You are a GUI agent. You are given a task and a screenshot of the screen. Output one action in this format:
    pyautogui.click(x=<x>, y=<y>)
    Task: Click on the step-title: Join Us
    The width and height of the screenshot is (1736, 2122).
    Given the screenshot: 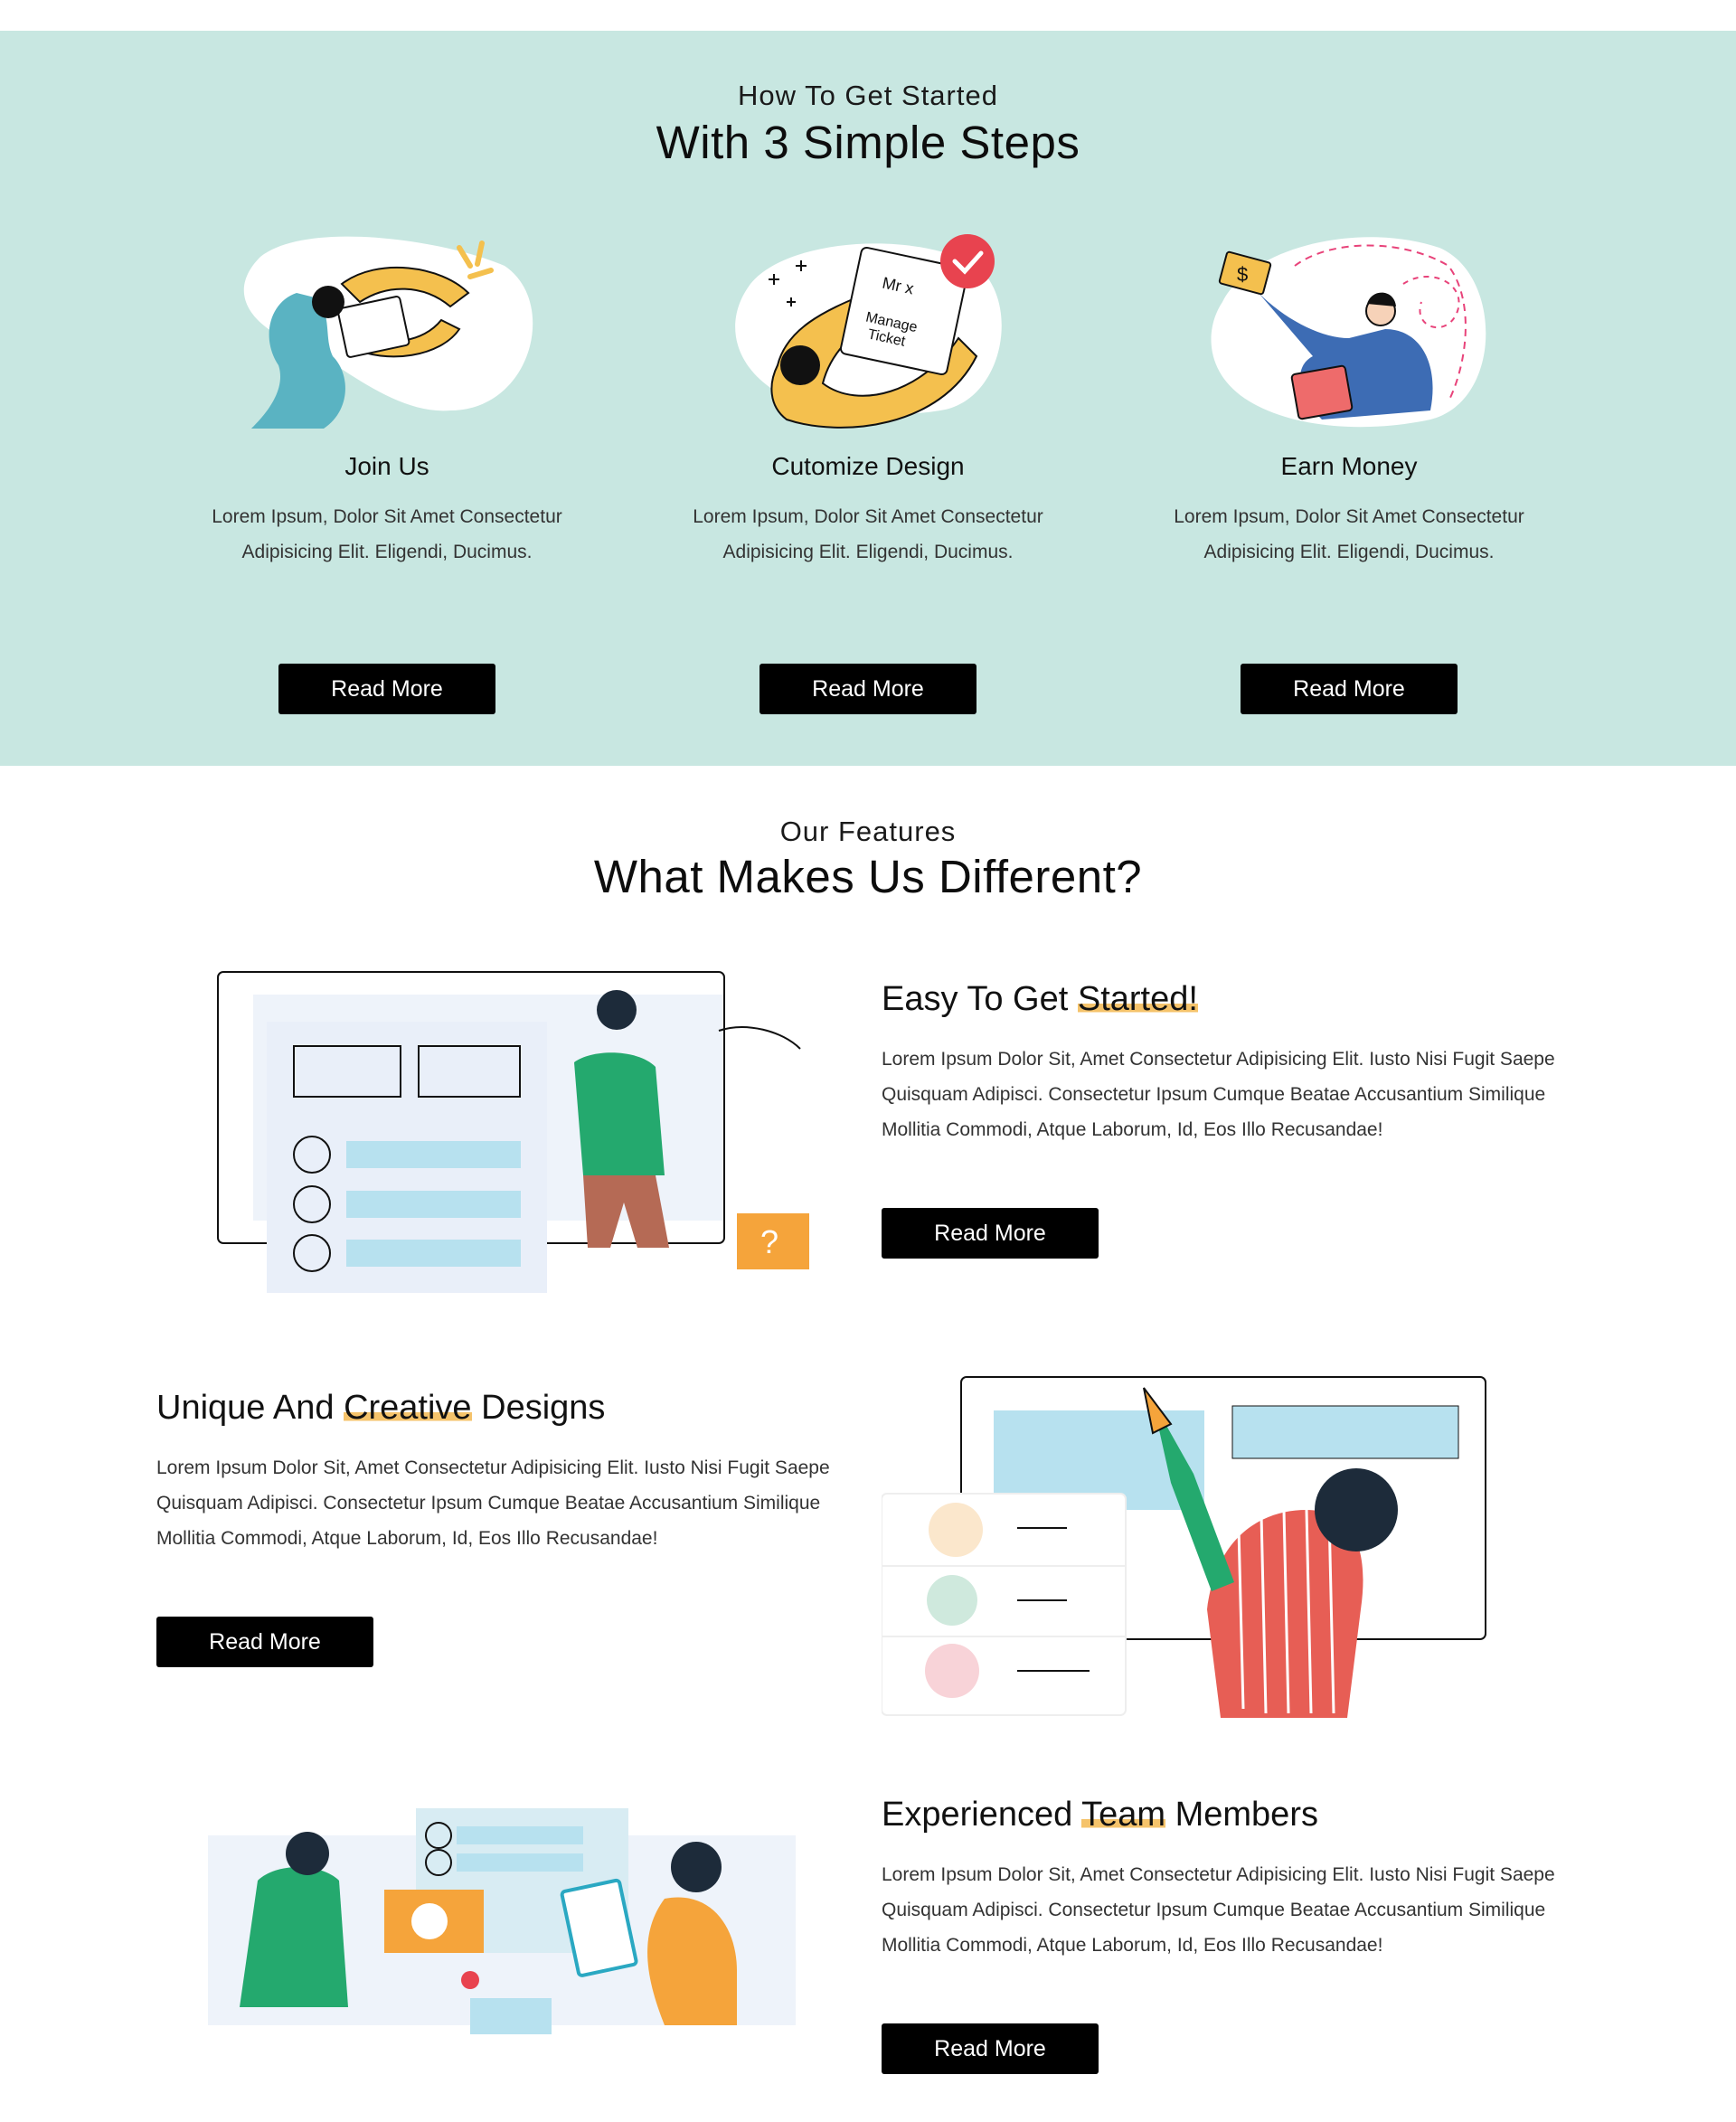 What is the action you would take?
    pyautogui.click(x=386, y=466)
    